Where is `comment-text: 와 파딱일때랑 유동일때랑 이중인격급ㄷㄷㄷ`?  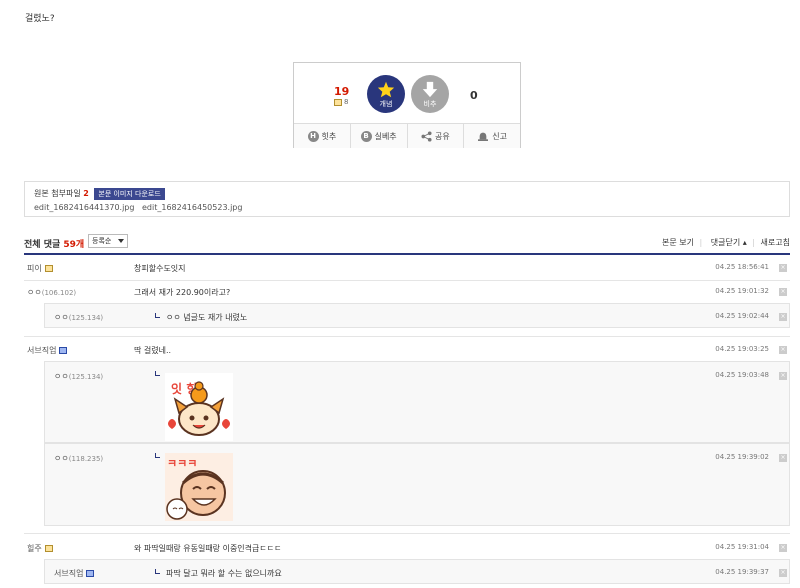 comment-text: 와 파딱일때랑 유동일때랑 이중인격급ㄷㄷㄷ is located at coordinates (208, 548).